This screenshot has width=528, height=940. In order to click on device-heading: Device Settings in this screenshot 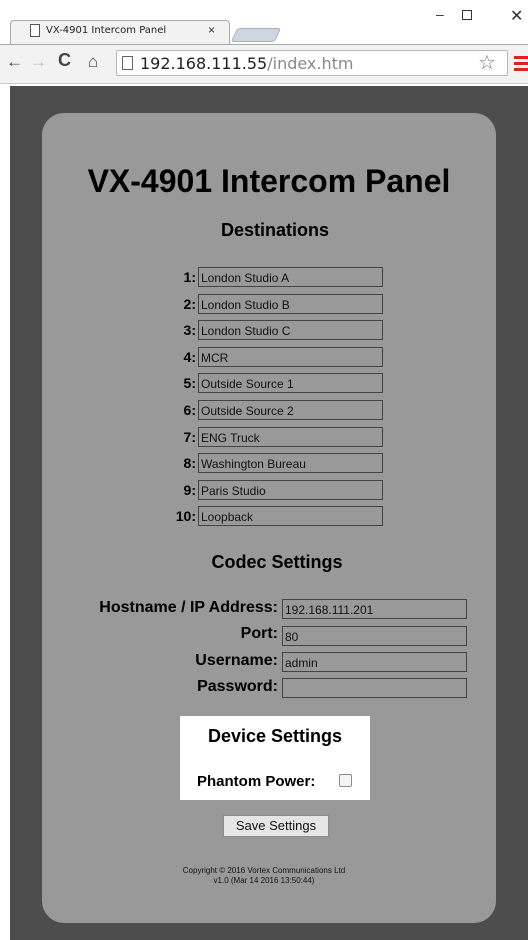, I will do `click(275, 736)`.